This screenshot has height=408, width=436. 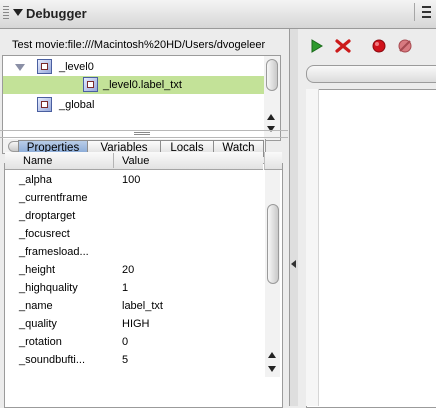 I want to click on remove-all-breakpoints-icon, so click(x=405, y=46).